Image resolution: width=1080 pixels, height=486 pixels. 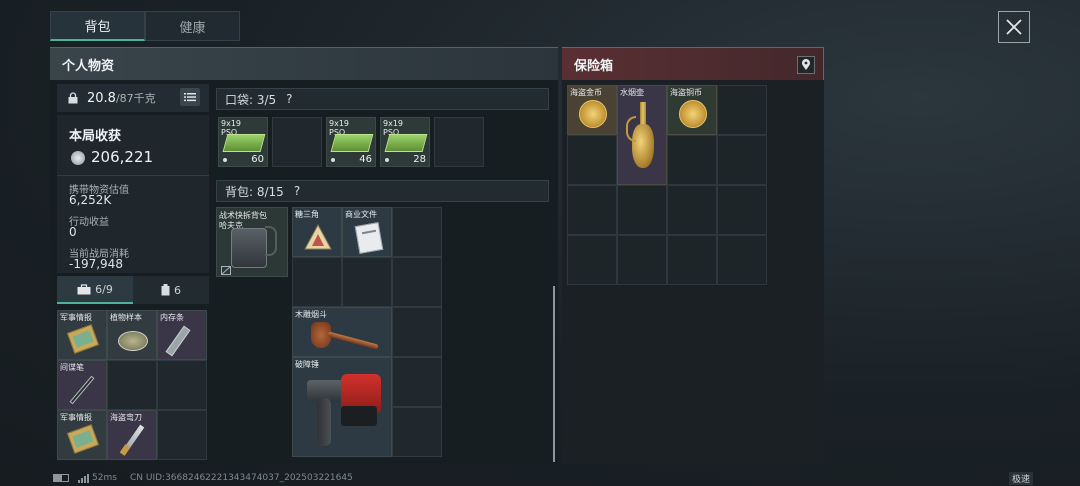 I want to click on equipped-backpack: 战术快拆背包 哈夫克, so click(x=252, y=242).